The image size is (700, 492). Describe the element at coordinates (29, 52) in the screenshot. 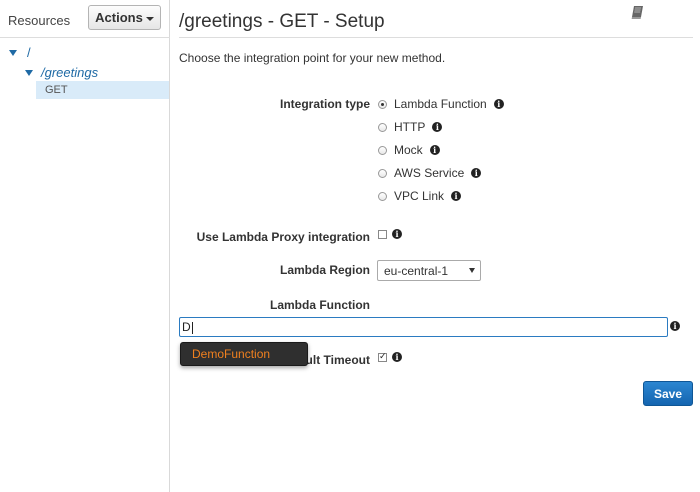

I see `tree-item-root-label: /` at that location.